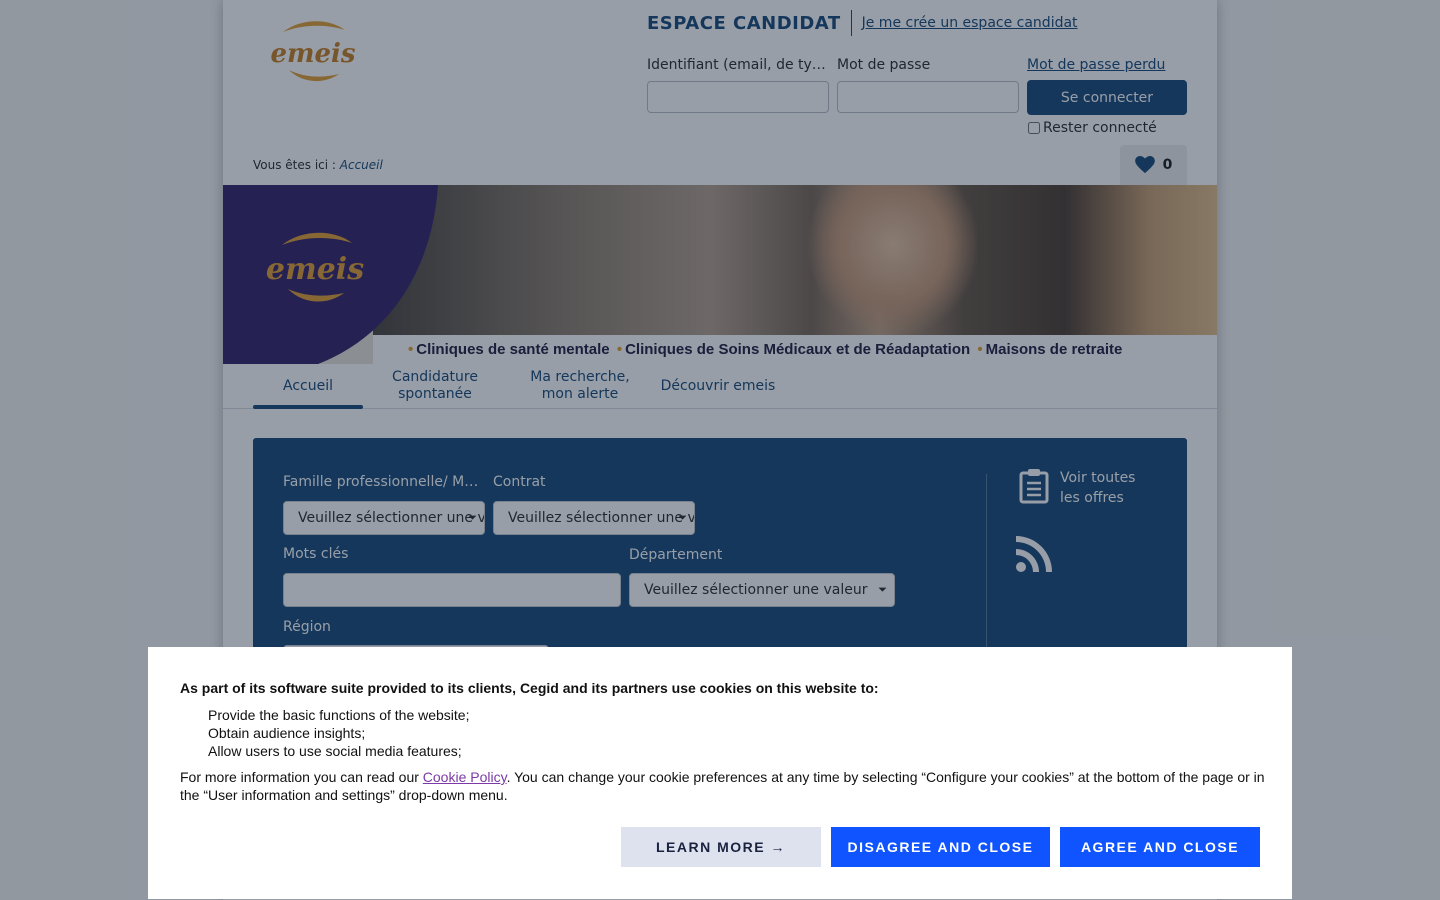 The height and width of the screenshot is (900, 1440). What do you see at coordinates (721, 847) in the screenshot?
I see `learn-more-button: LEARN MORE →` at bounding box center [721, 847].